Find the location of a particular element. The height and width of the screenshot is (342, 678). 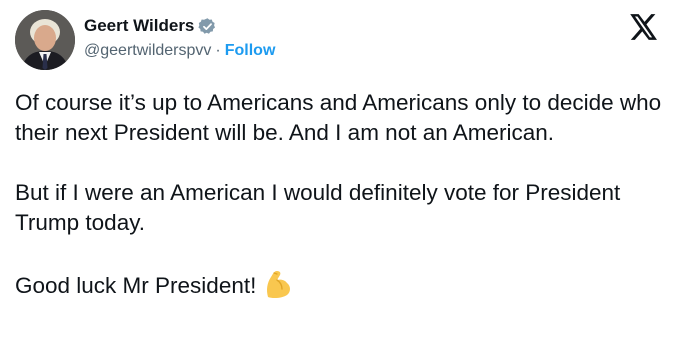

handle-row: @geertwilderspvv · Follow is located at coordinates (179, 51).